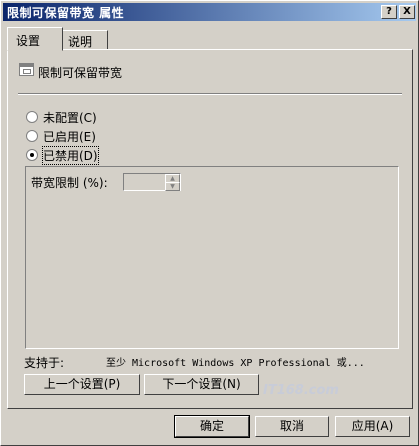 The width and height of the screenshot is (419, 446). Describe the element at coordinates (69, 183) in the screenshot. I see `bandwidth-label: 带宽限制 (%):` at that location.